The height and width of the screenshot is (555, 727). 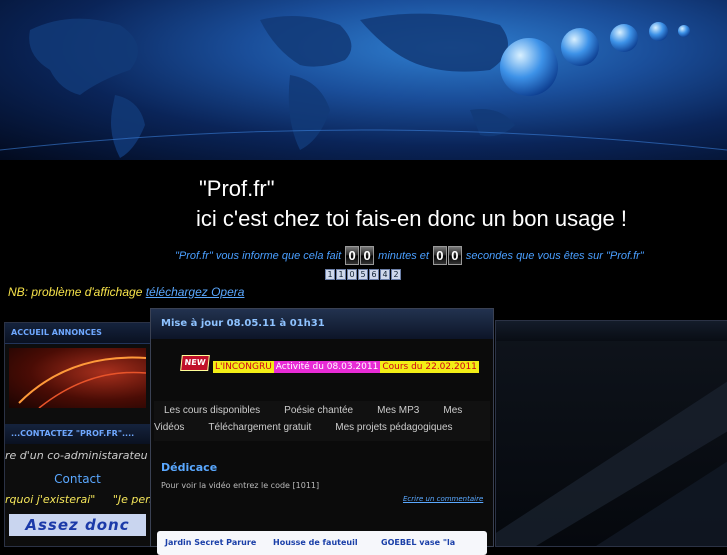 What do you see at coordinates (315, 542) in the screenshot?
I see `product-link: Housse de fauteuil` at bounding box center [315, 542].